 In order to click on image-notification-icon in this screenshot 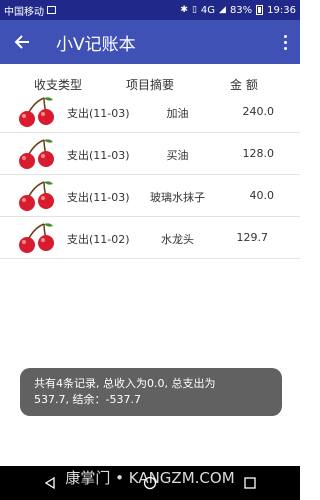, I will do `click(51, 10)`.